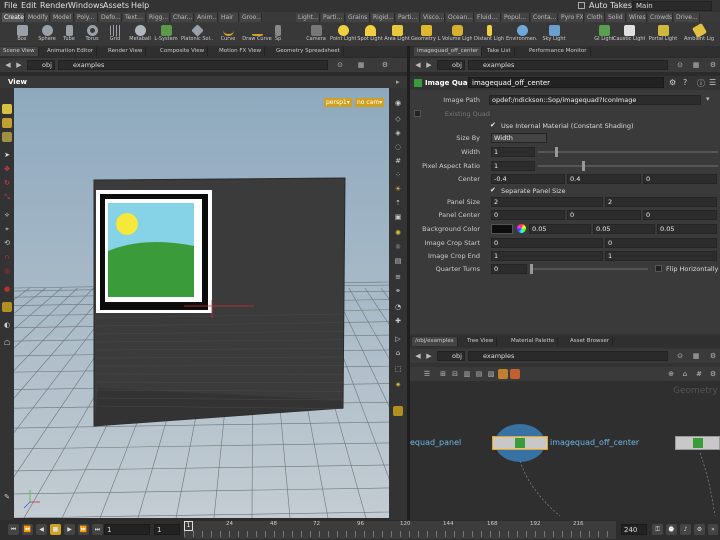 Image resolution: width=720 pixels, height=540 pixels. What do you see at coordinates (398, 339) in the screenshot?
I see `flipbook-icon: ▷` at bounding box center [398, 339].